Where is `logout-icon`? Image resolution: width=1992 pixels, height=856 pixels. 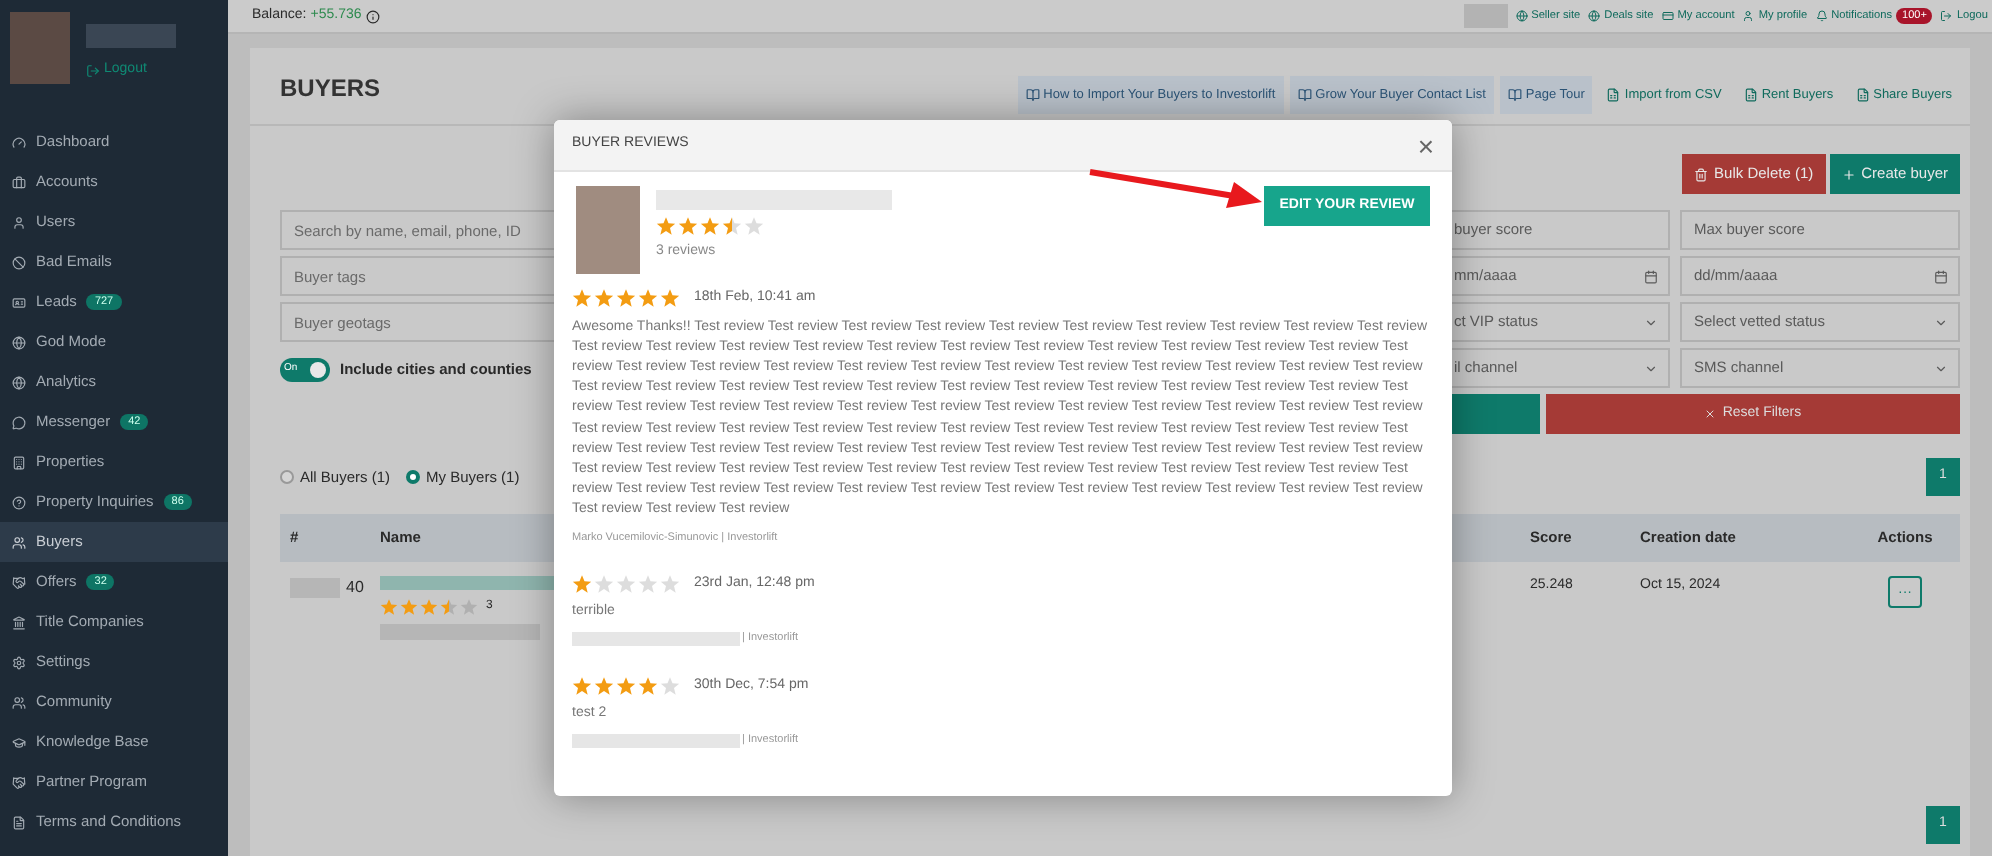
logout-icon is located at coordinates (93, 70).